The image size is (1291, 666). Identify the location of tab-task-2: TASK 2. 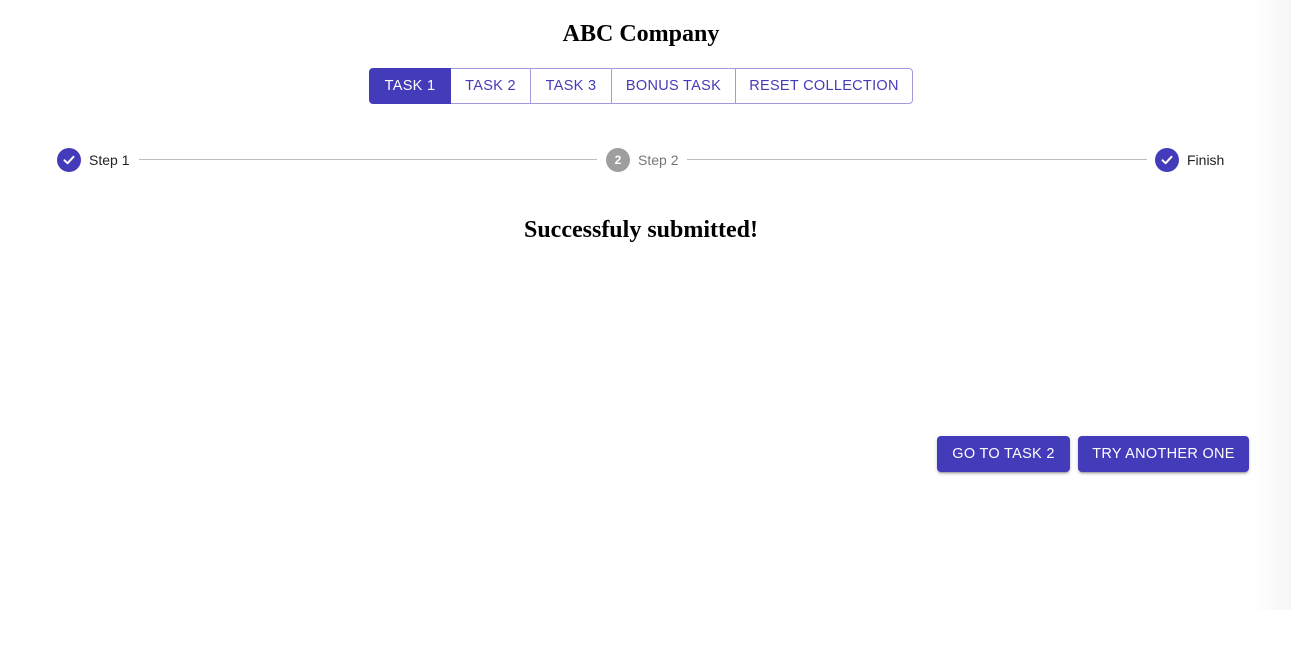
(491, 86).